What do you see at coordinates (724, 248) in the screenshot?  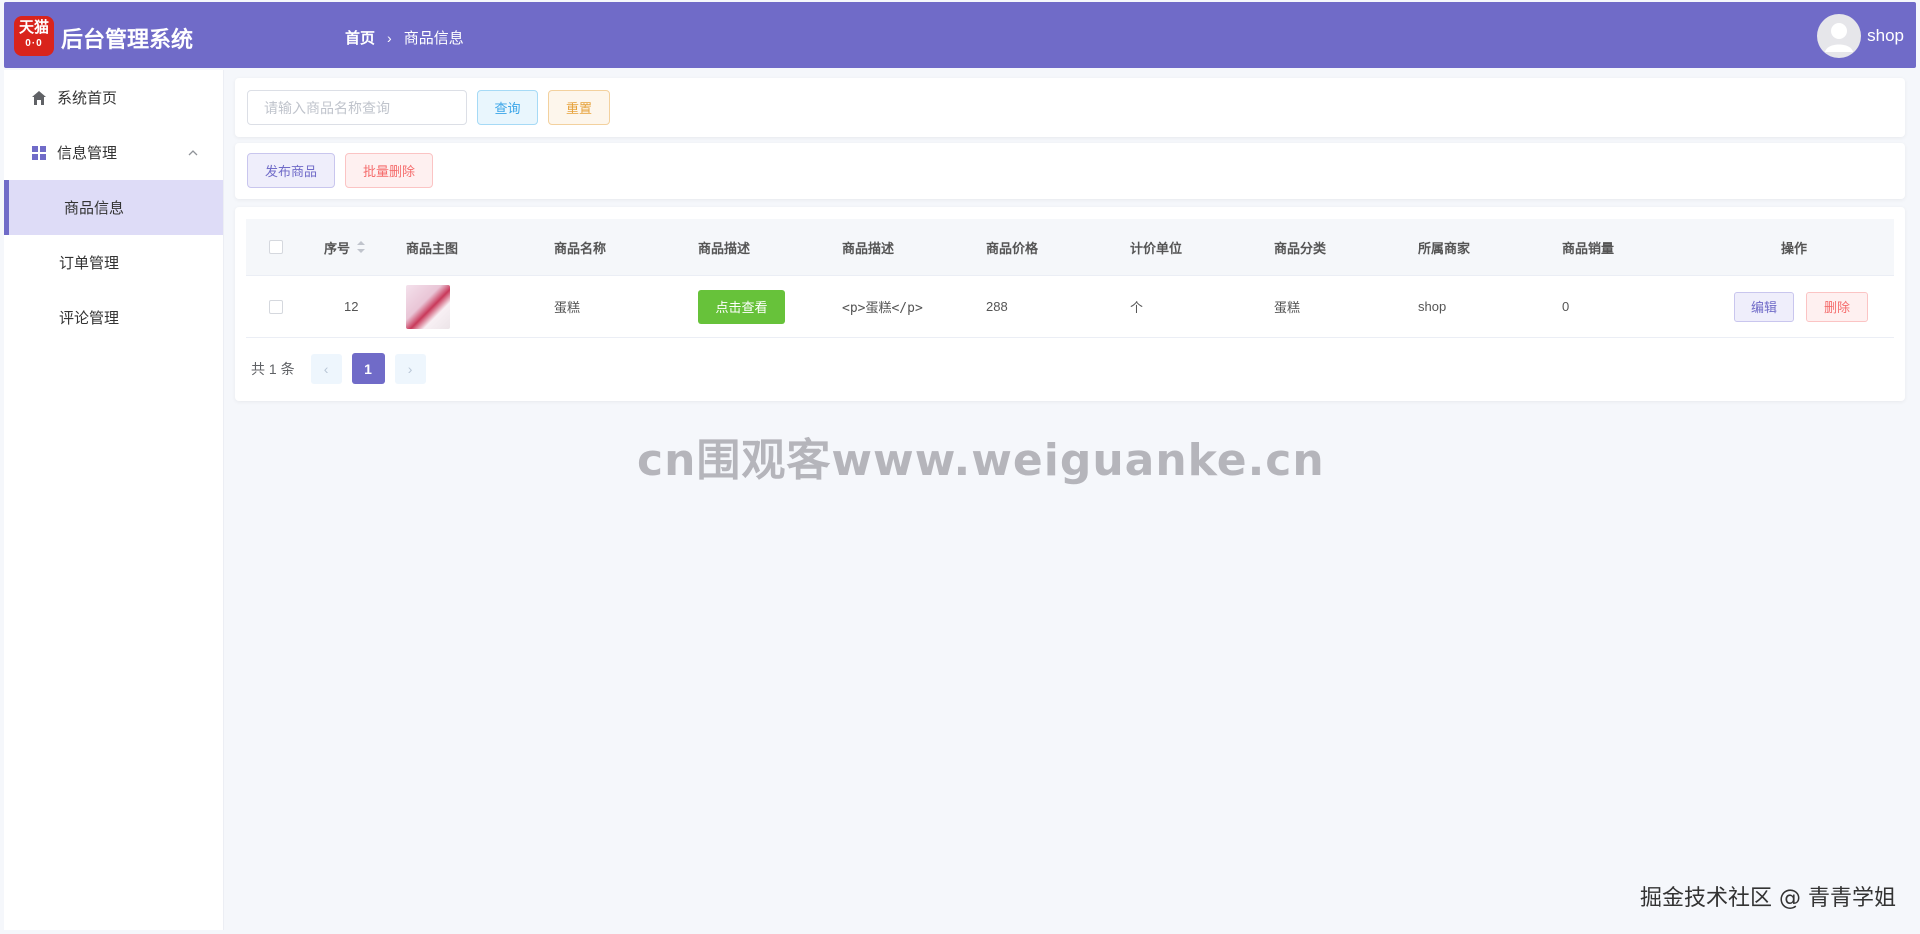 I see `header-cell-desc: 商品描述` at bounding box center [724, 248].